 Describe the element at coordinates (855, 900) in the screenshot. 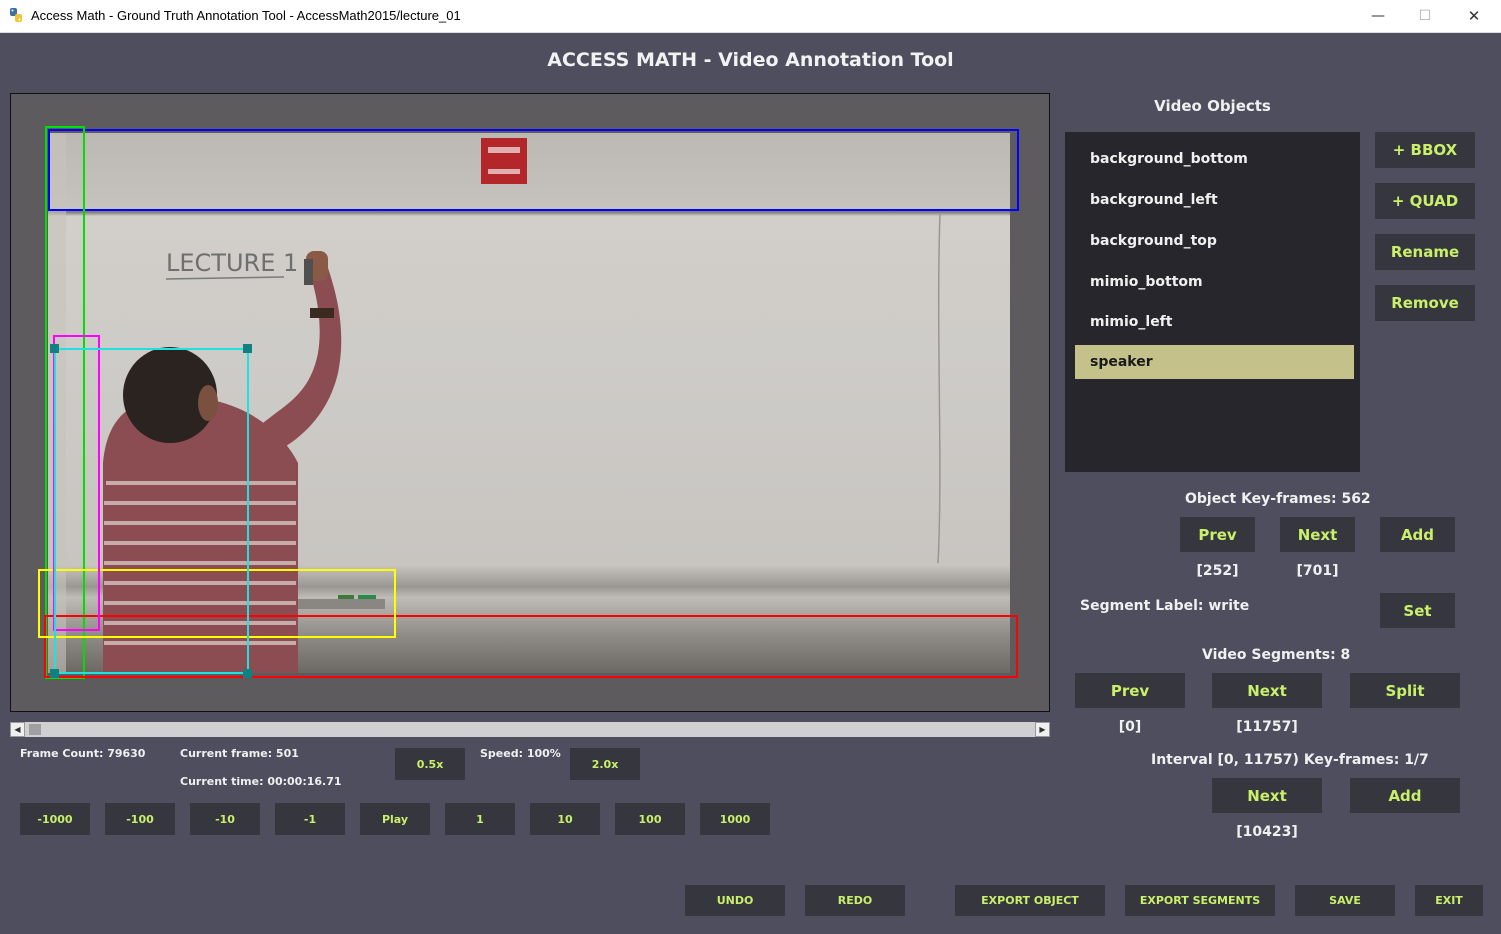

I see `redo-button: REDO` at that location.